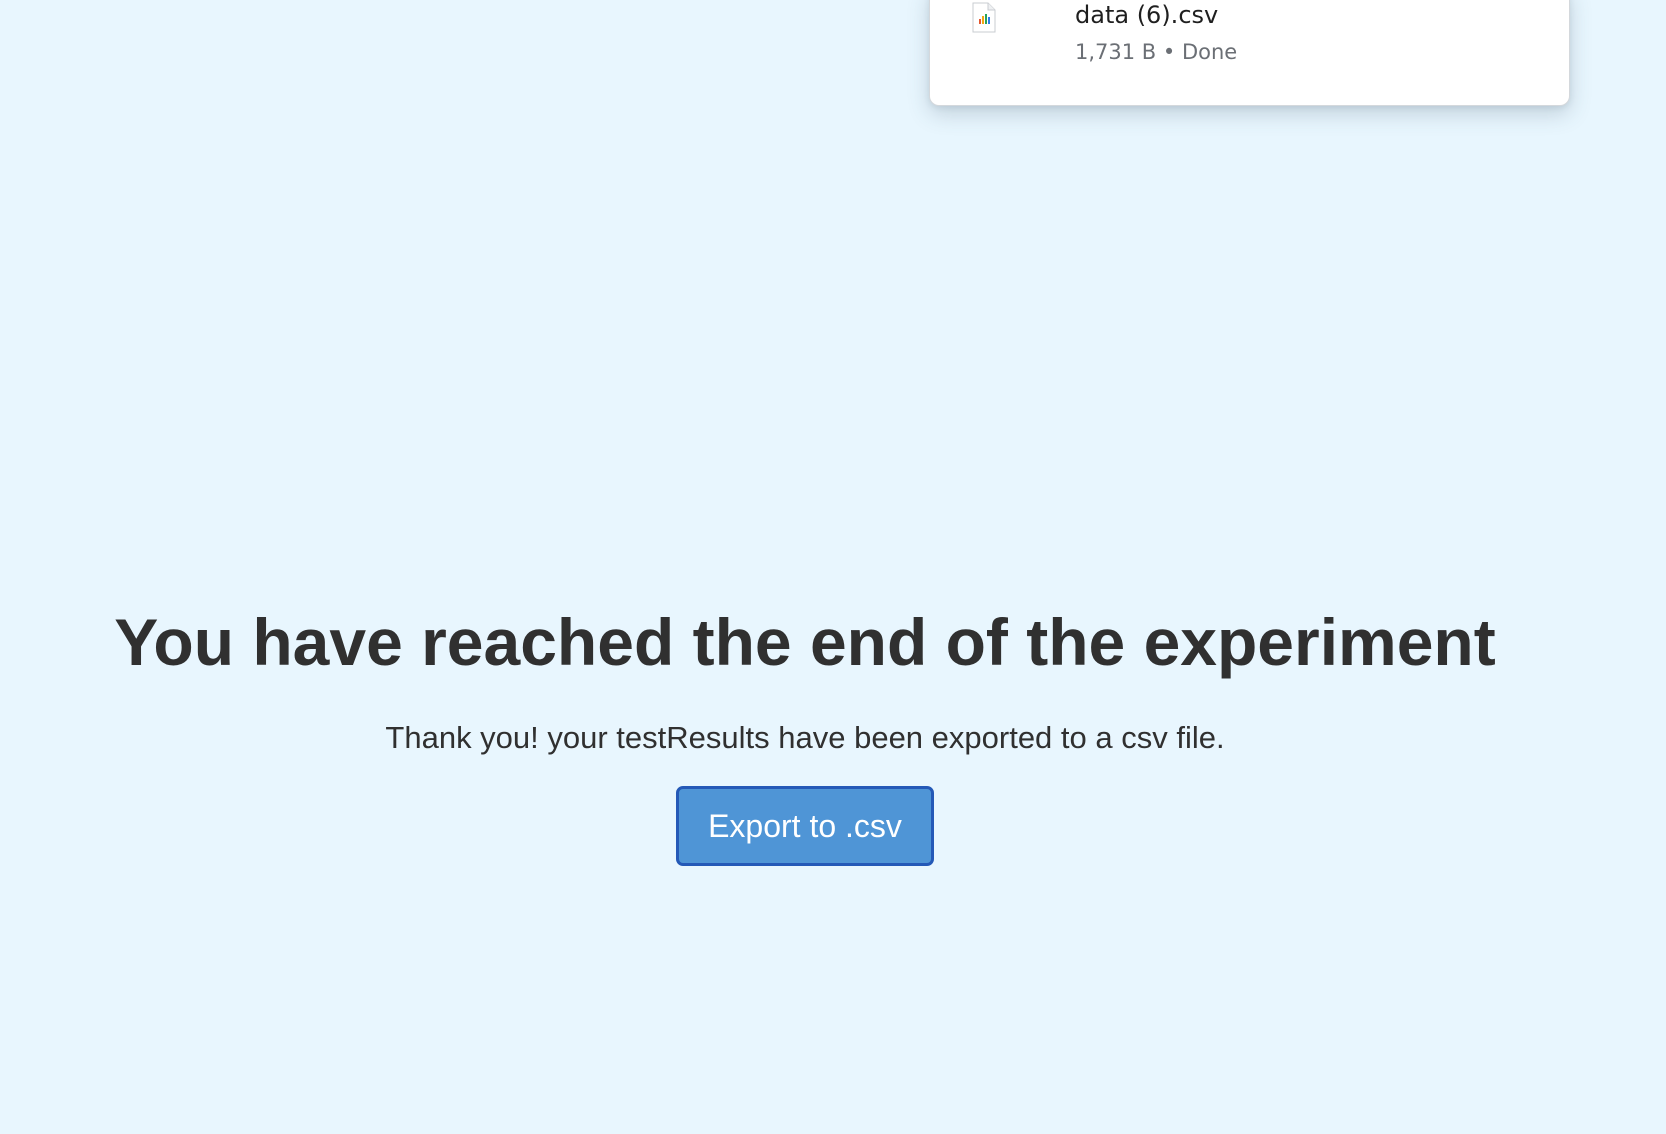 Image resolution: width=1666 pixels, height=1134 pixels. What do you see at coordinates (805, 826) in the screenshot?
I see `export-csv-button: Export to .csv` at bounding box center [805, 826].